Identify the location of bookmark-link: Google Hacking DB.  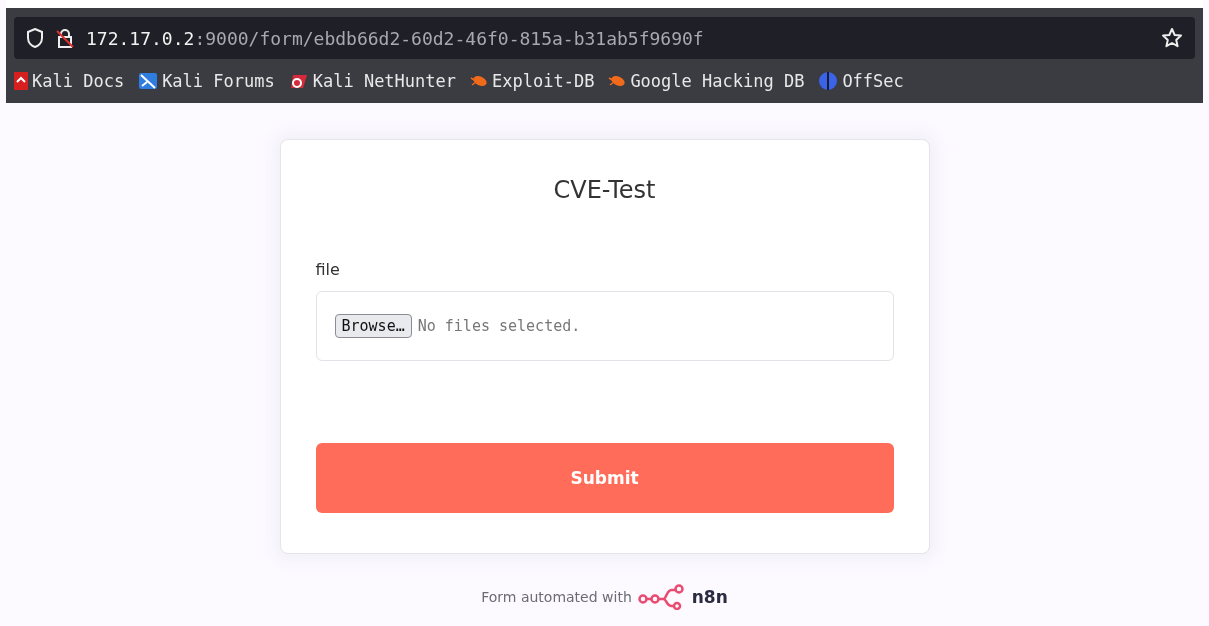
(706, 81).